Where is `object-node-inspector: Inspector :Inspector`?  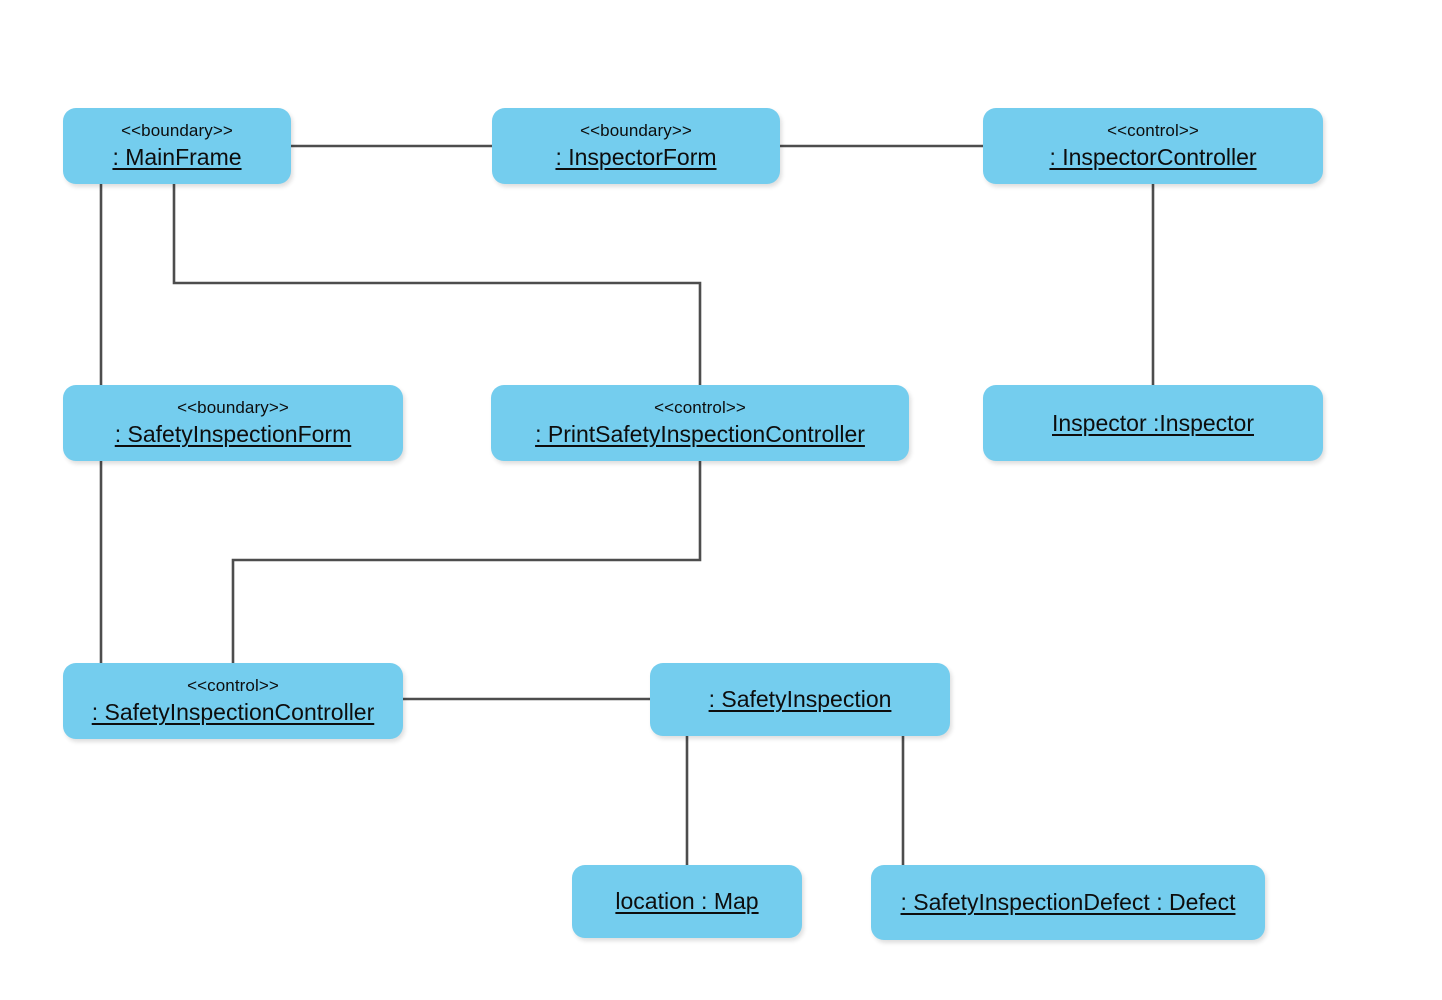
object-node-inspector: Inspector :Inspector is located at coordinates (1153, 423).